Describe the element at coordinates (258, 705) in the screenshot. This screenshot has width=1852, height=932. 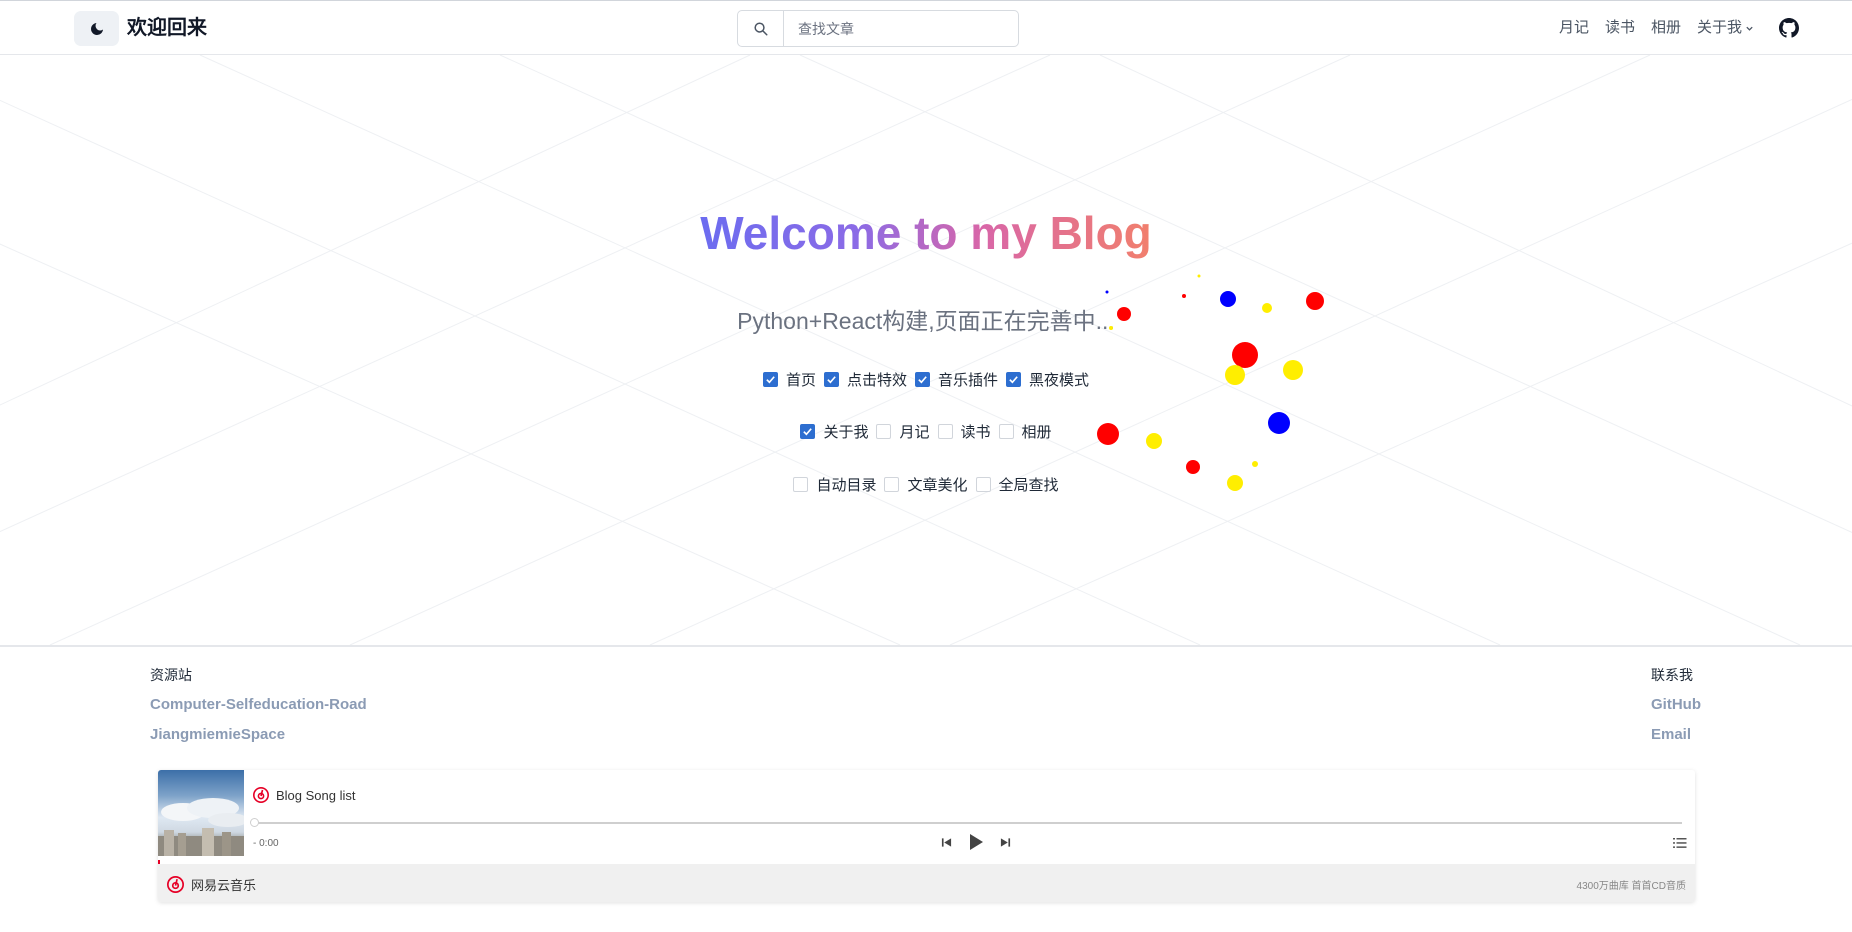
I see `footer-link-selfeducation: Computer-Selfeducation-Road` at that location.